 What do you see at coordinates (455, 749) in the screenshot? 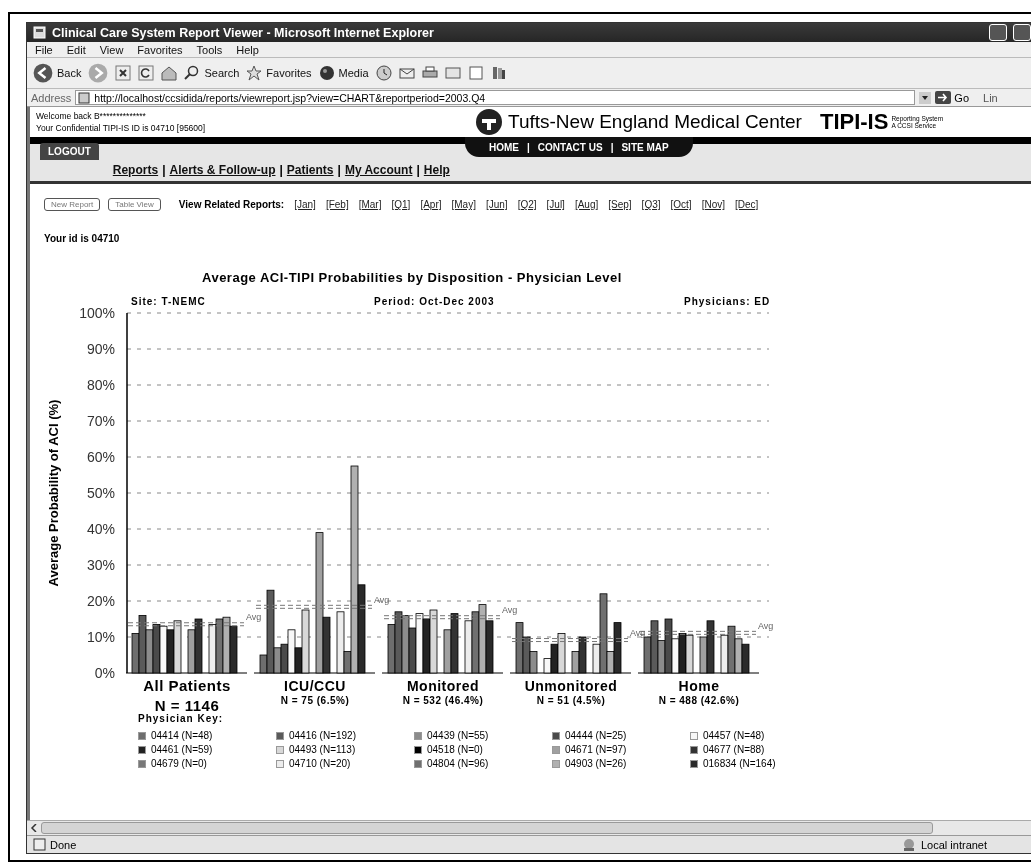
I see `legend-label: 04518 (N=0)` at bounding box center [455, 749].